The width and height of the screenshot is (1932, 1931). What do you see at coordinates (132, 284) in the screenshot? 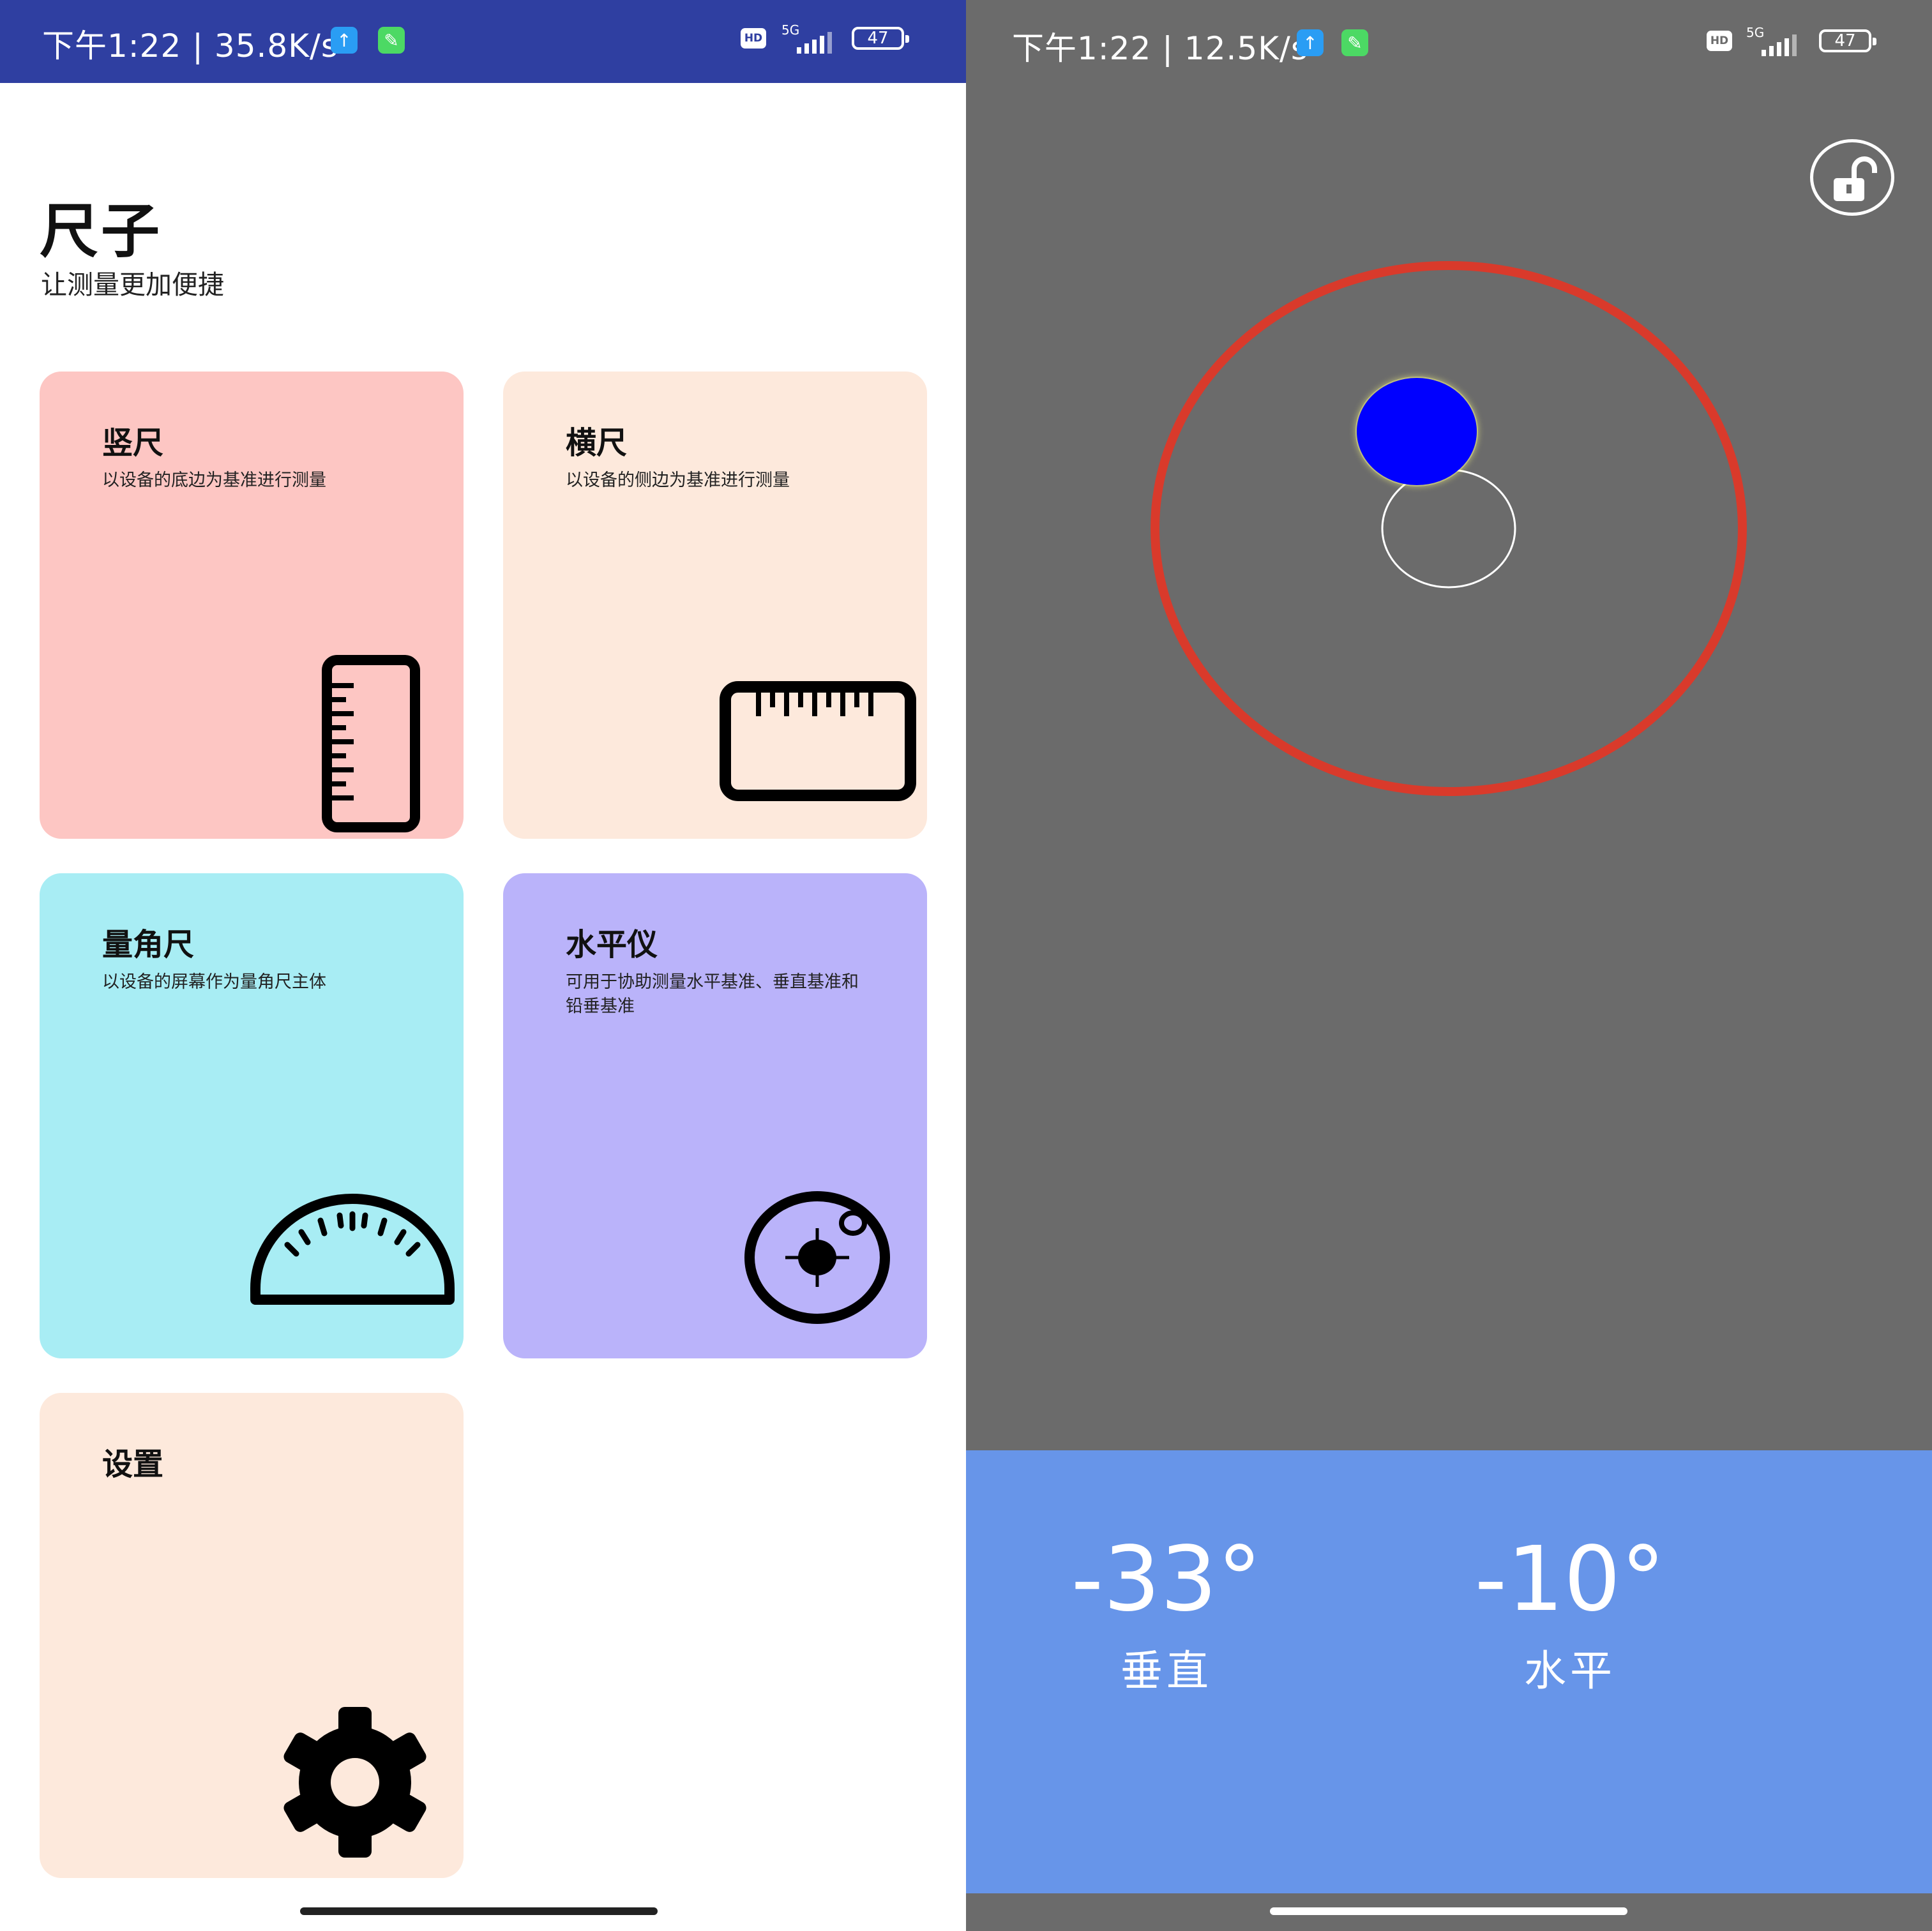
I see `page-subtitle: 让测量更加便捷` at bounding box center [132, 284].